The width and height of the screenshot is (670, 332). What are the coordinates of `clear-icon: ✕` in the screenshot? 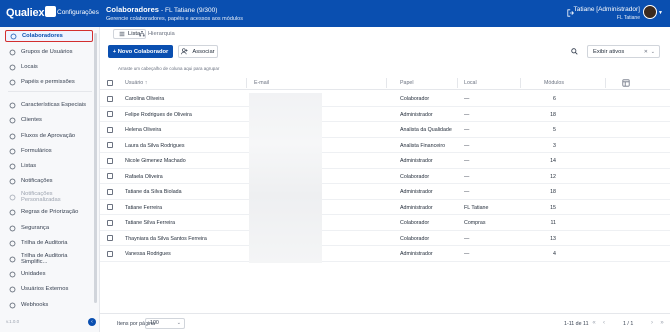 It's located at (646, 52).